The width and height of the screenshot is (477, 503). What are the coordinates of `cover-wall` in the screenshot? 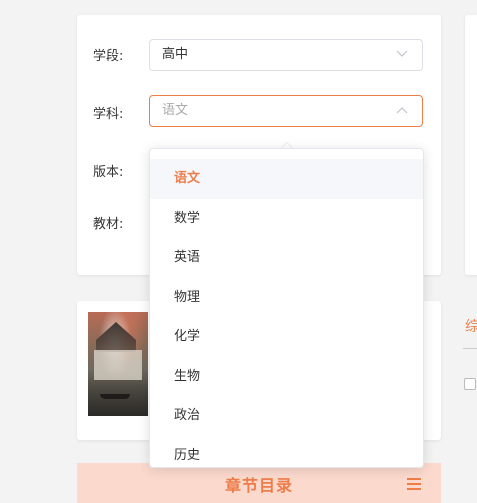 It's located at (118, 365).